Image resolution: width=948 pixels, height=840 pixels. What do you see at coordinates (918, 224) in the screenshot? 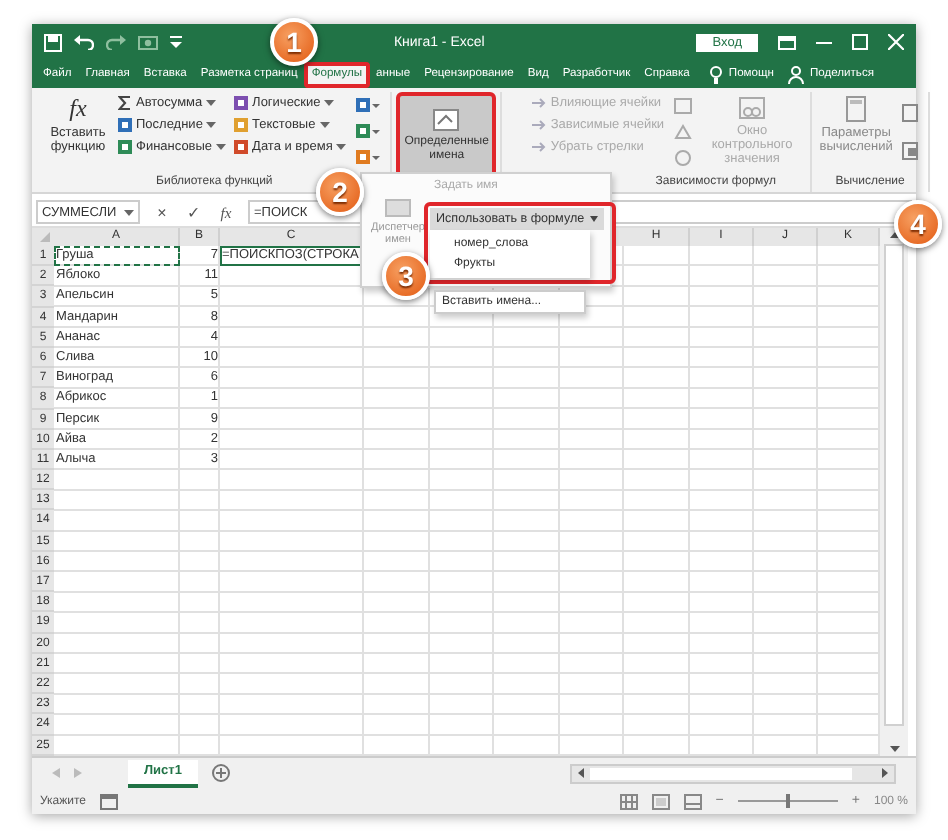
I see `step-number-badge: 4` at bounding box center [918, 224].